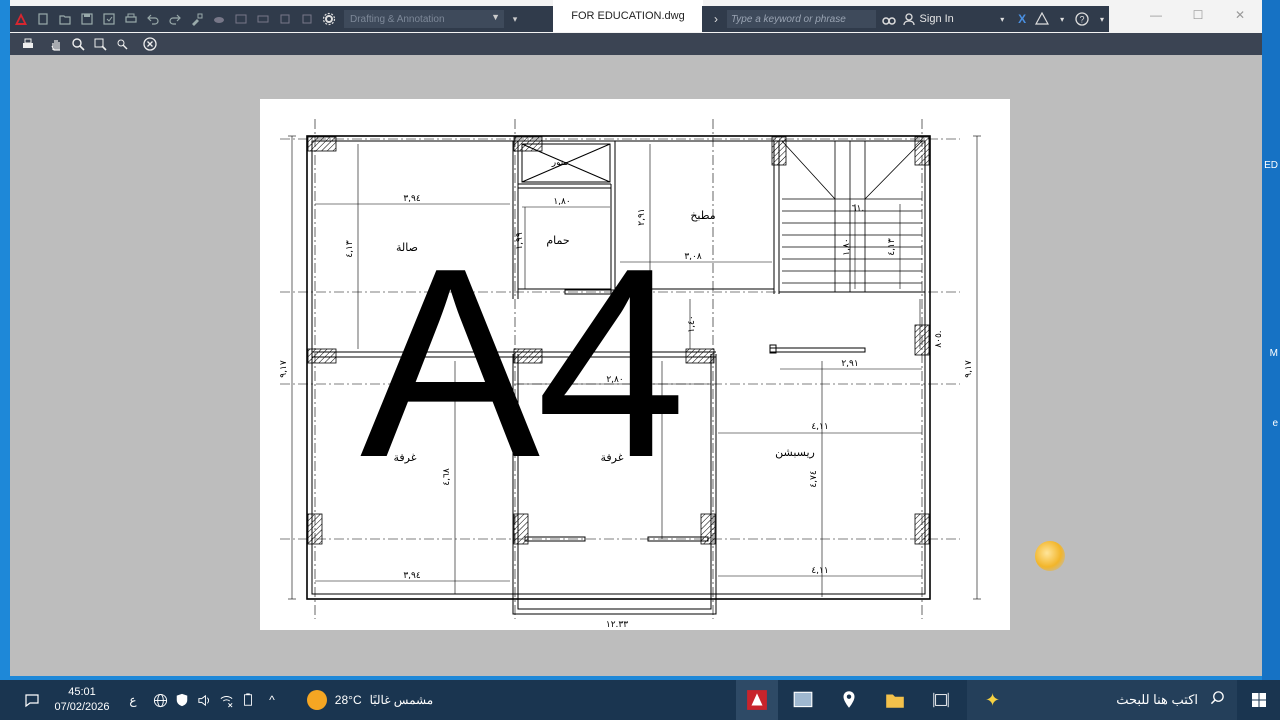 This screenshot has width=1280, height=720. I want to click on clock-time: 45:01, so click(82, 692).